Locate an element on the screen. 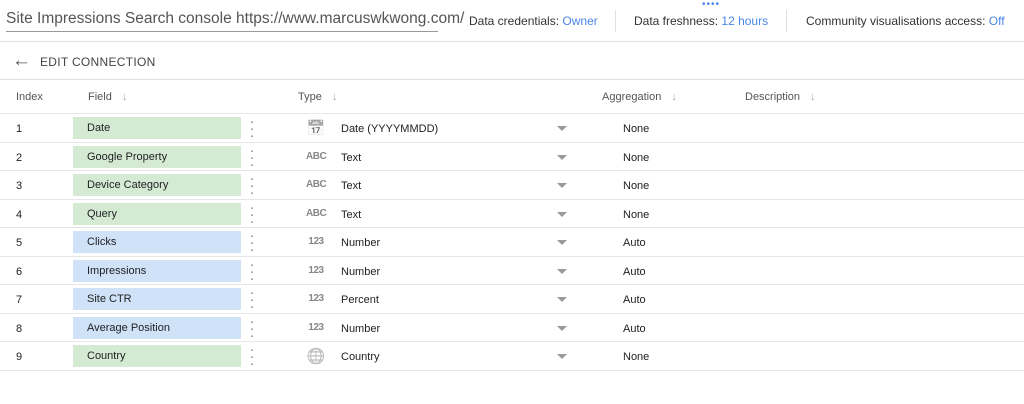  field-name-chip: Query is located at coordinates (157, 213).